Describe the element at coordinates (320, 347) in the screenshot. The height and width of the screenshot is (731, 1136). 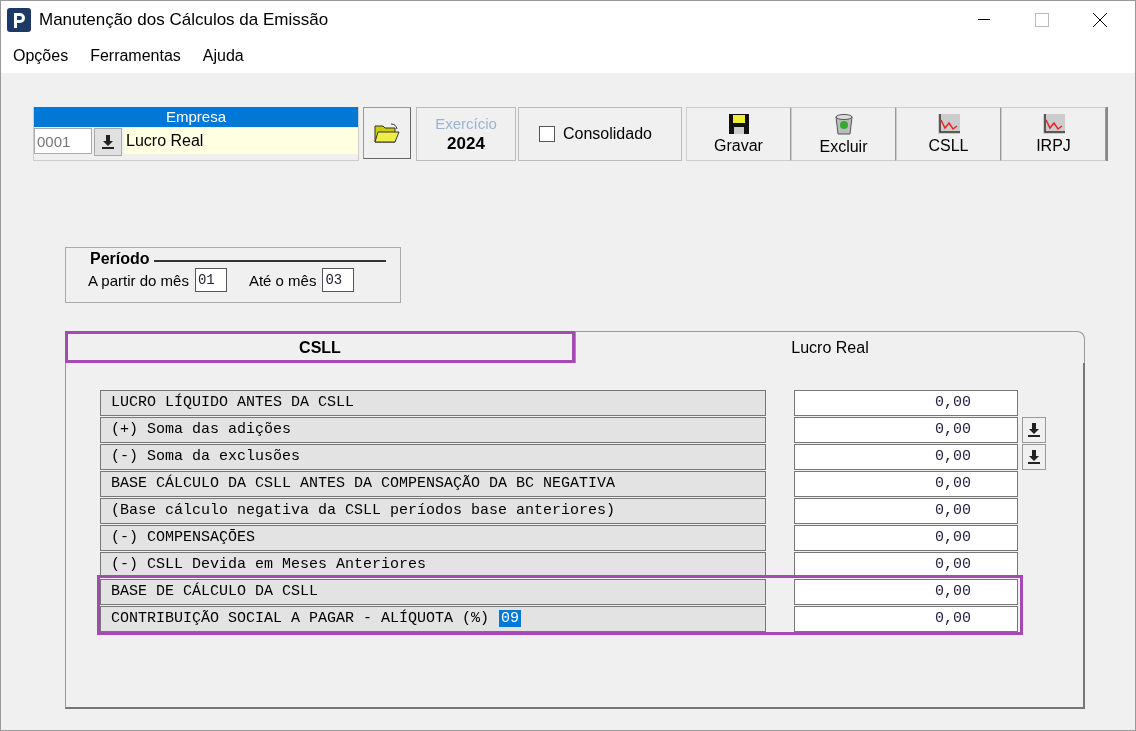
I see `tab: CSLL` at that location.